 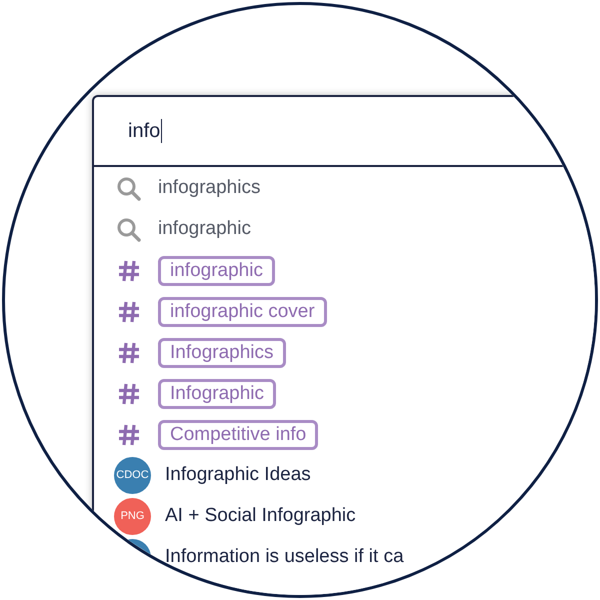 What do you see at coordinates (132, 475) in the screenshot?
I see `file-type-badge: CDOC` at bounding box center [132, 475].